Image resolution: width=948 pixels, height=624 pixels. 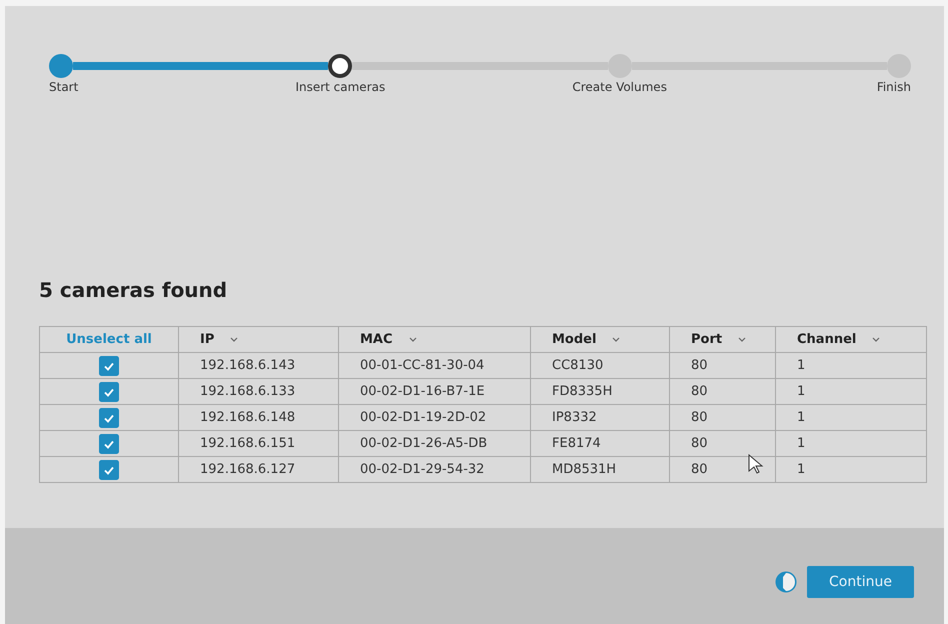 What do you see at coordinates (434, 443) in the screenshot?
I see `table-cell: 00-02-D1-26-A5-DB` at bounding box center [434, 443].